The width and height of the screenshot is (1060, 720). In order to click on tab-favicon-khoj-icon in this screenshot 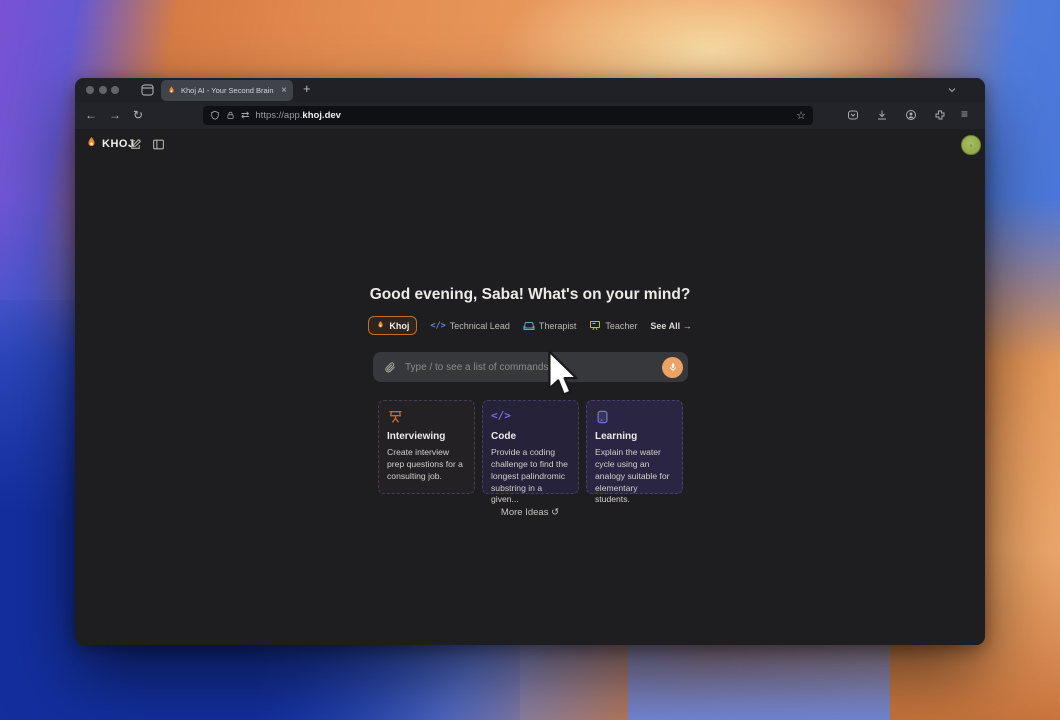, I will do `click(171, 91)`.